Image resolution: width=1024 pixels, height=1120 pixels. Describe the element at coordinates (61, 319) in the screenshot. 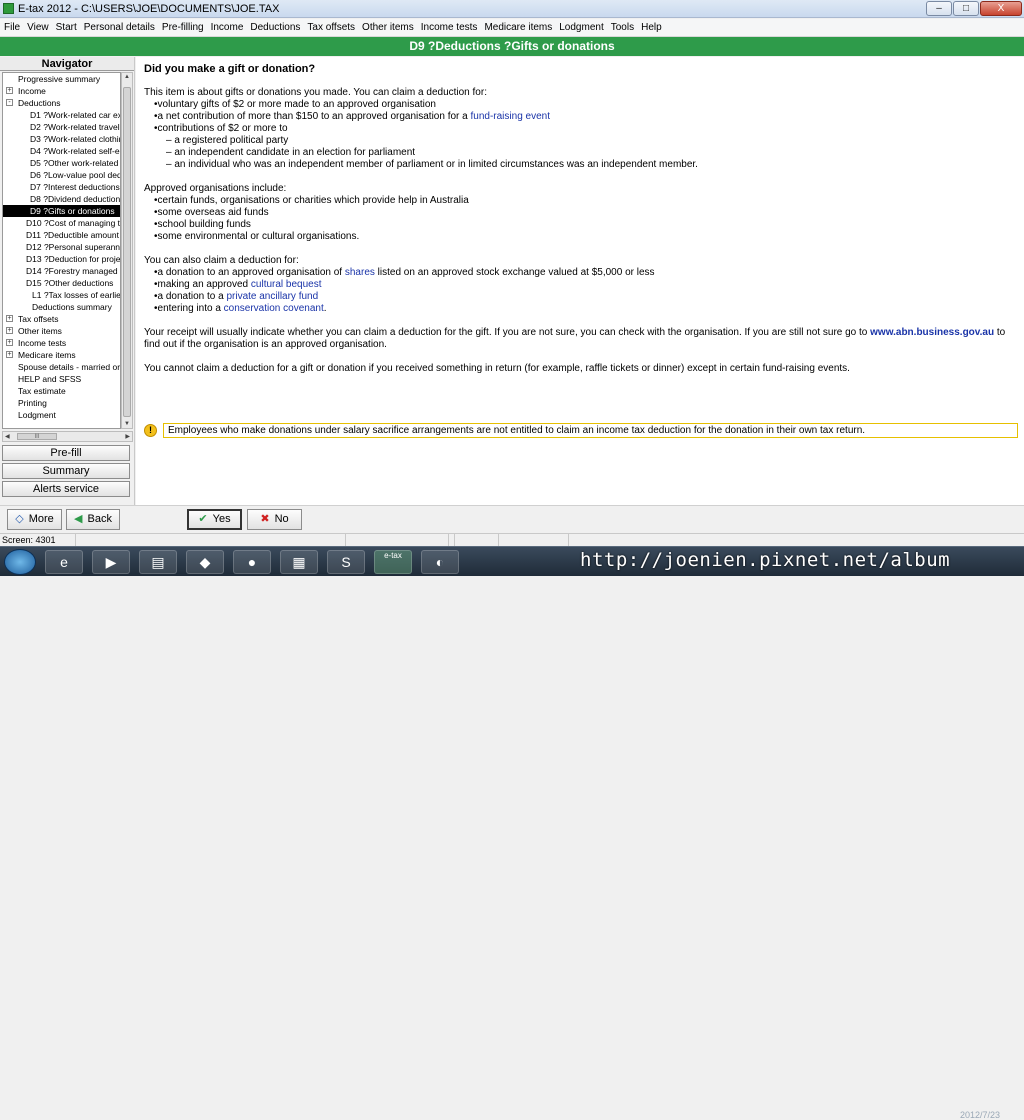

I see `nav-item-tax-offsets: + Tax offsets` at that location.